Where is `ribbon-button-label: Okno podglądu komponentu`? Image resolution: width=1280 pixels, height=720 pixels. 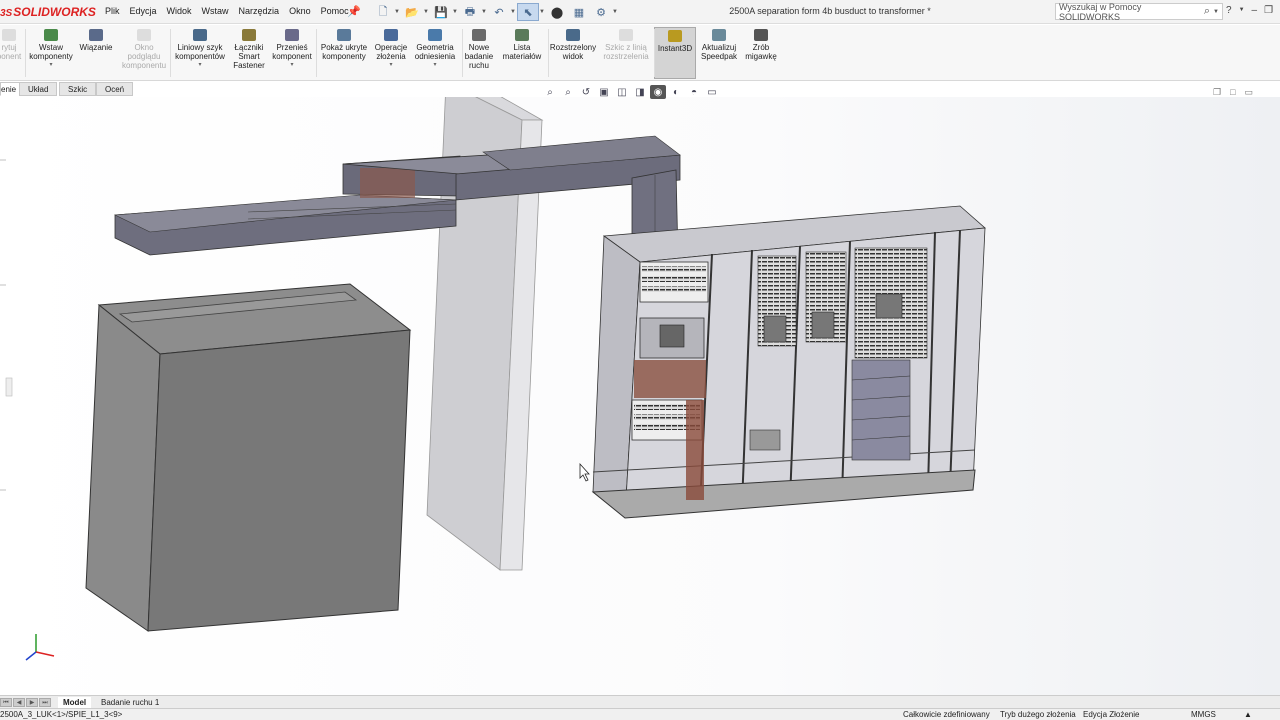
ribbon-button-label: Okno podglądu komponentu is located at coordinates (144, 56).